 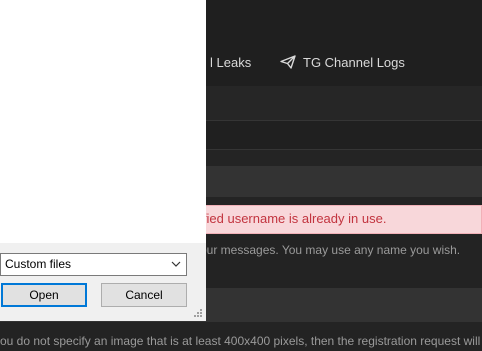 I want to click on section-gap, so click(x=241, y=326).